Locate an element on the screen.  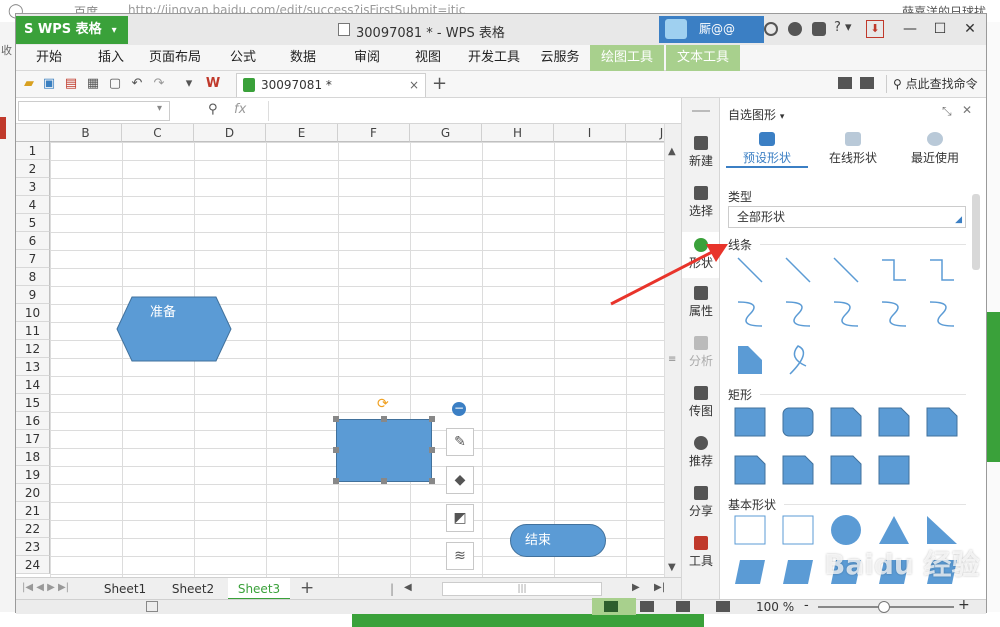
reading-mode-icon is located at coordinates (723, 606).